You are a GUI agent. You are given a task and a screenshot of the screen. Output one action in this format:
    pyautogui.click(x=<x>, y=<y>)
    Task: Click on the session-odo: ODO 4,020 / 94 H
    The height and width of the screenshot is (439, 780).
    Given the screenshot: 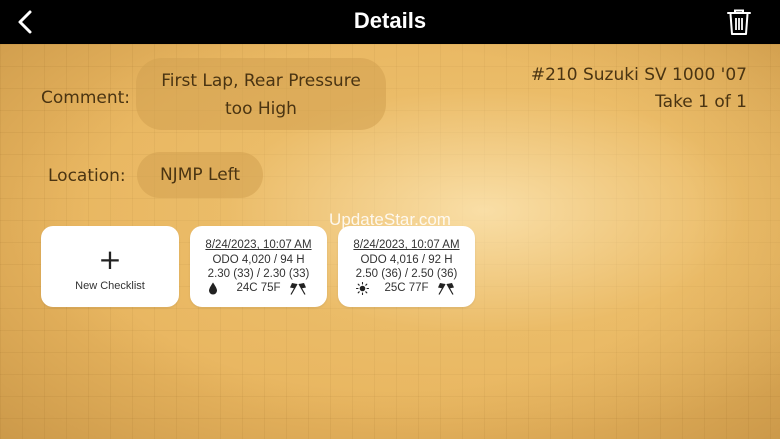 What is the action you would take?
    pyautogui.click(x=258, y=260)
    